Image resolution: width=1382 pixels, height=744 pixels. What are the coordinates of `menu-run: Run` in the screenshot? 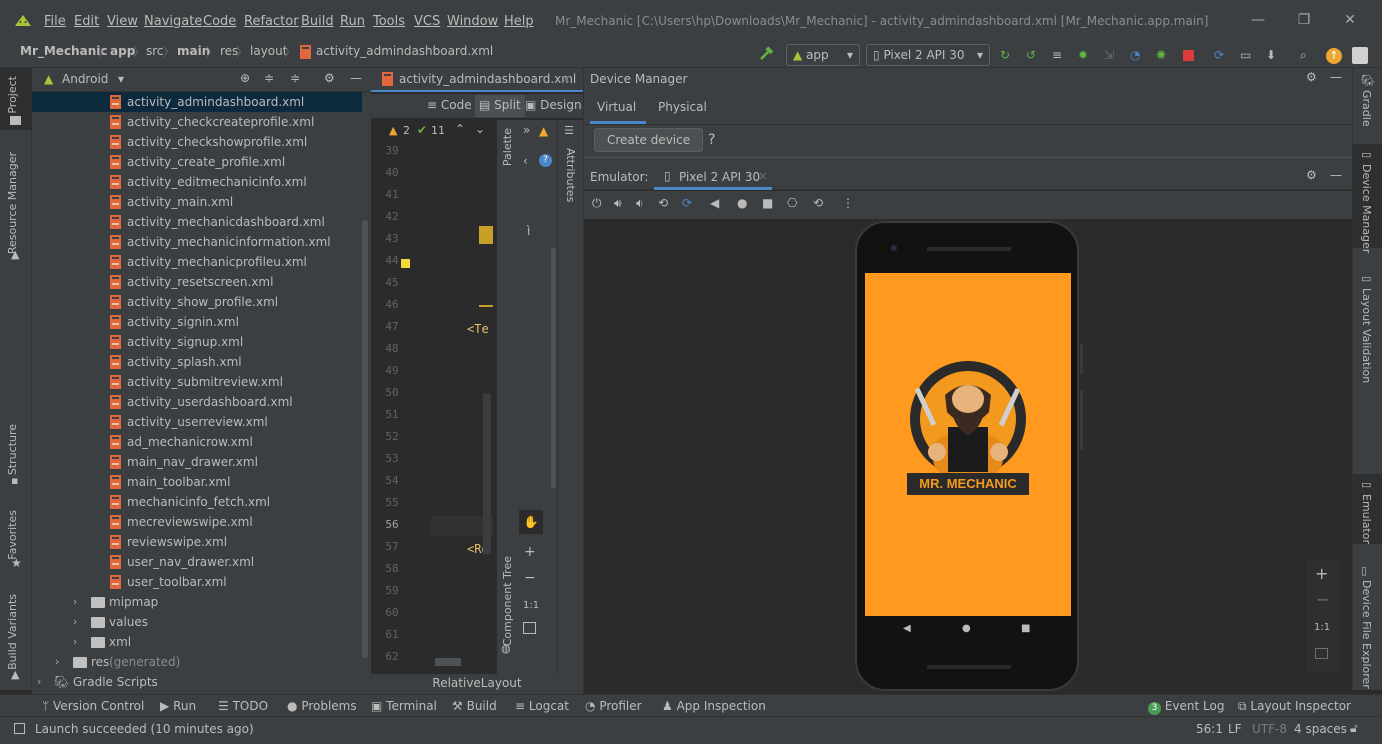 It's located at (352, 21).